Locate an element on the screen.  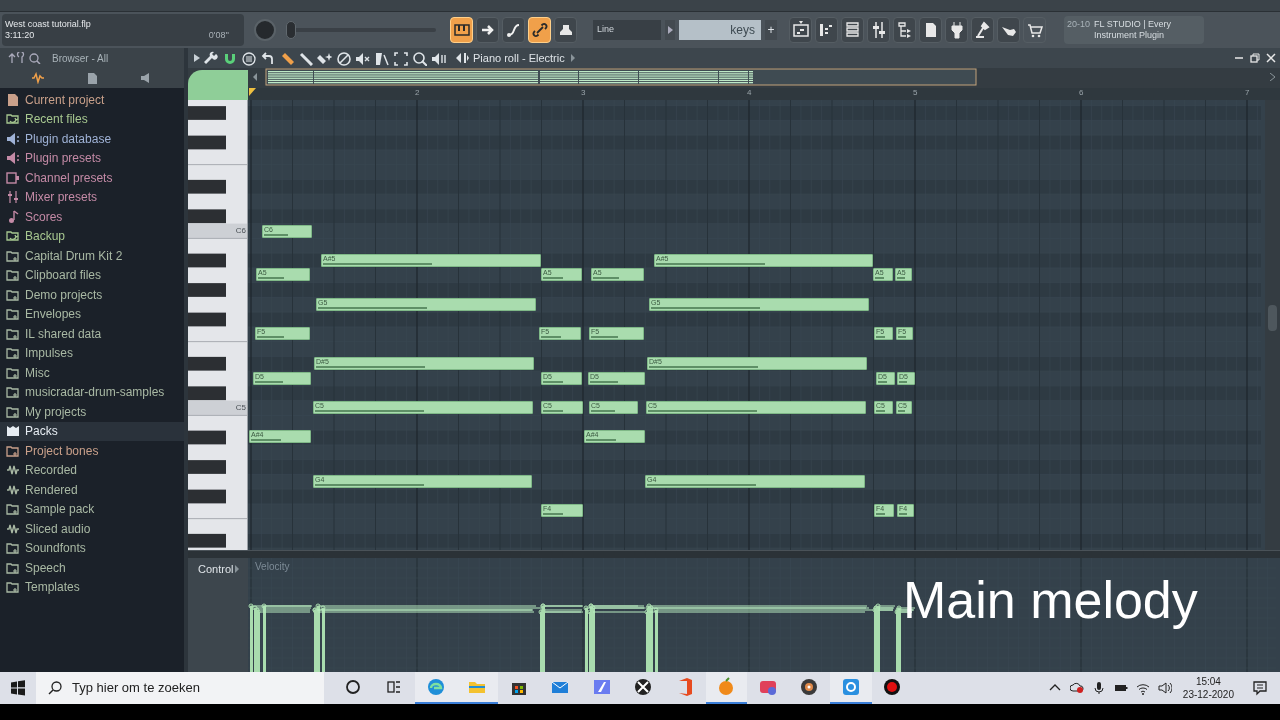
camera-icon is located at coordinates (850, 687).